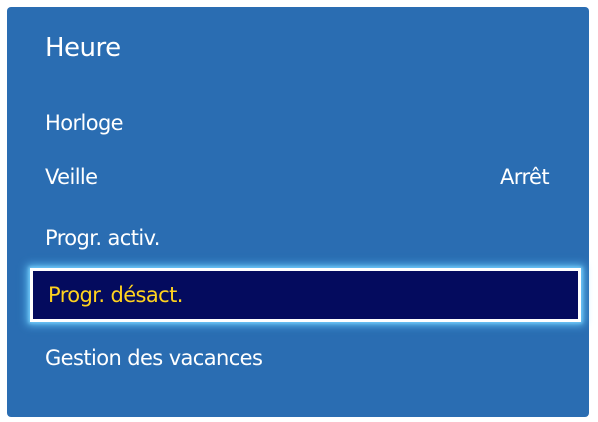 This screenshot has width=598, height=422. I want to click on menu-item-label: Progr. activ., so click(102, 238).